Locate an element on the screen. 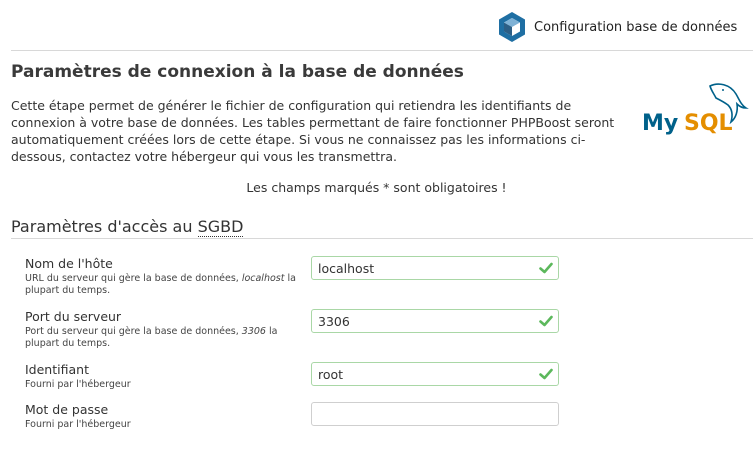  header-title: Configuration base de données is located at coordinates (636, 27).